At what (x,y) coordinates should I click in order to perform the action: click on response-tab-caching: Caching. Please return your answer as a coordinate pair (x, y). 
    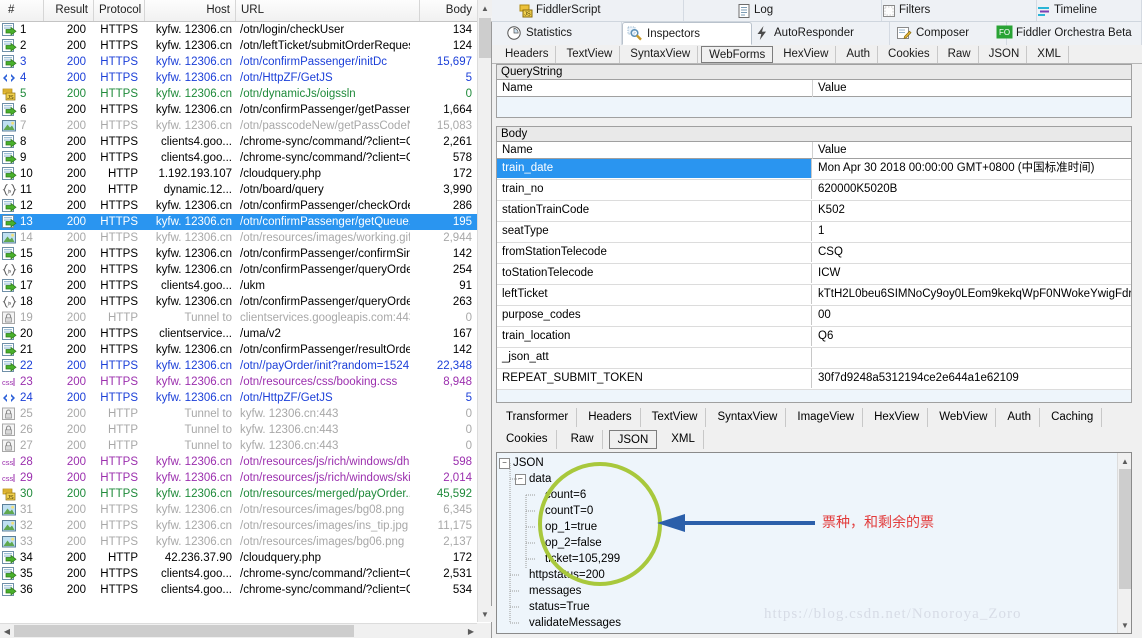
    Looking at the image, I should click on (1073, 417).